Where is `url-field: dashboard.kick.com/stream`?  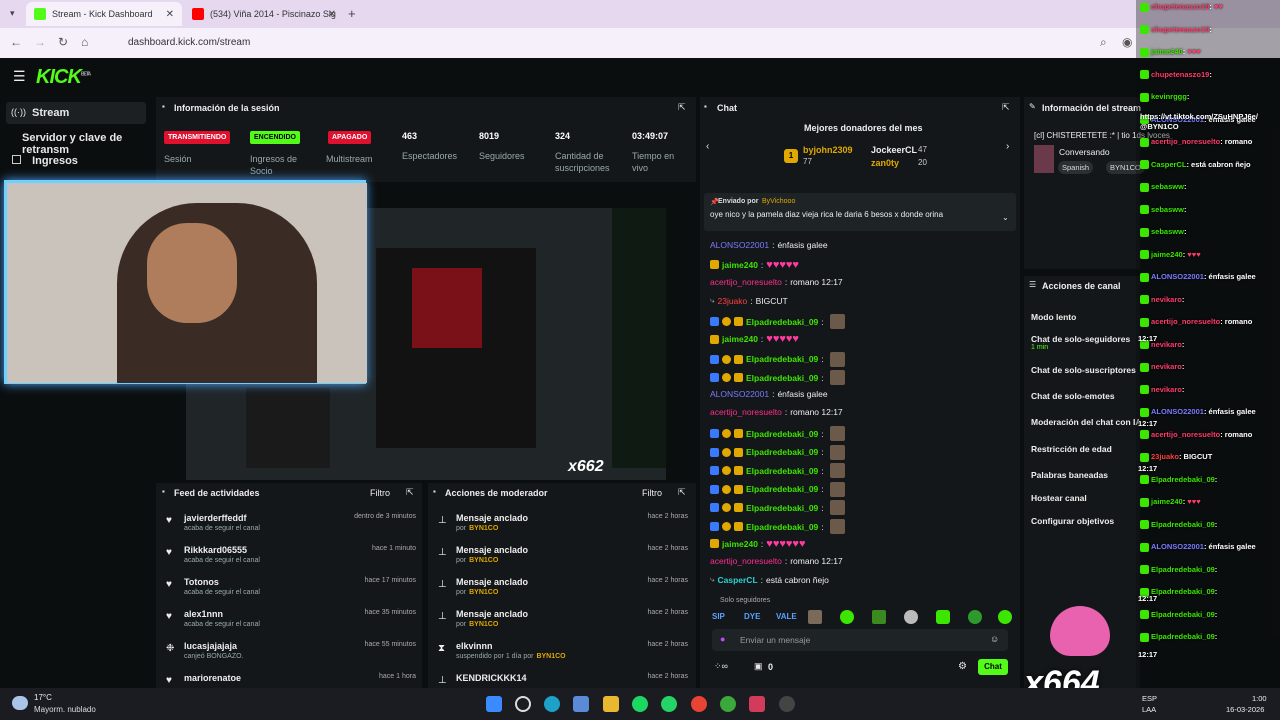
url-field: dashboard.kick.com/stream is located at coordinates (615, 43).